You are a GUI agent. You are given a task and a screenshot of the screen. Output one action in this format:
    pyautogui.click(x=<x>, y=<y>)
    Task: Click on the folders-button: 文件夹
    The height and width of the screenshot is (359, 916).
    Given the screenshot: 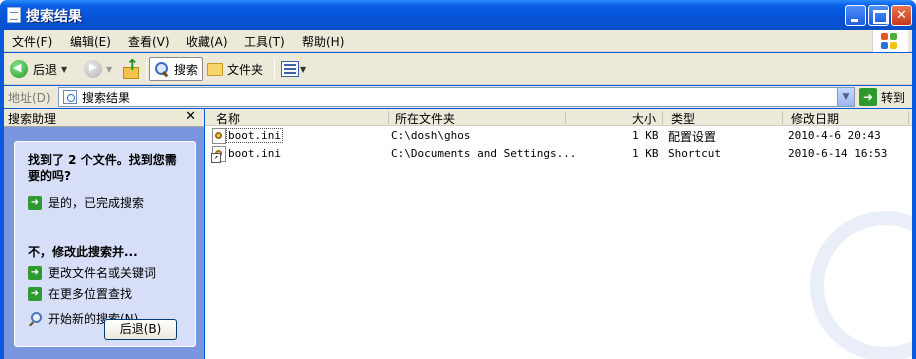 What is the action you would take?
    pyautogui.click(x=235, y=69)
    